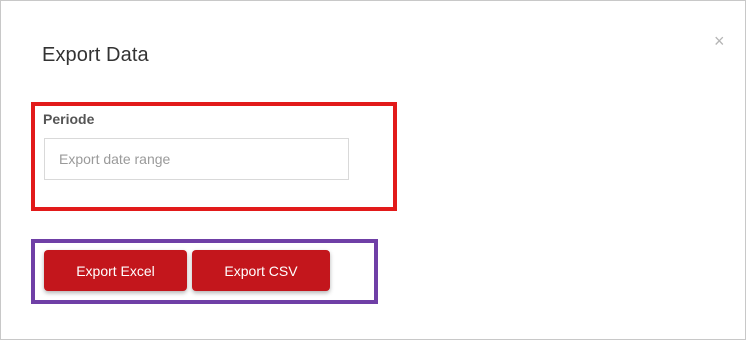  What do you see at coordinates (261, 270) in the screenshot?
I see `export-csv-button: Export CSV` at bounding box center [261, 270].